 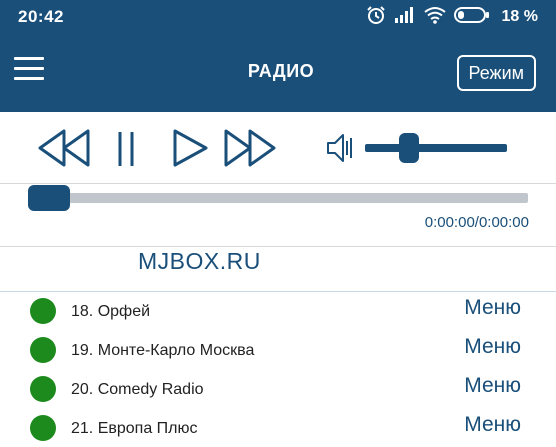 I want to click on list-item: 20. Comedy Radio Меню, so click(x=278, y=389).